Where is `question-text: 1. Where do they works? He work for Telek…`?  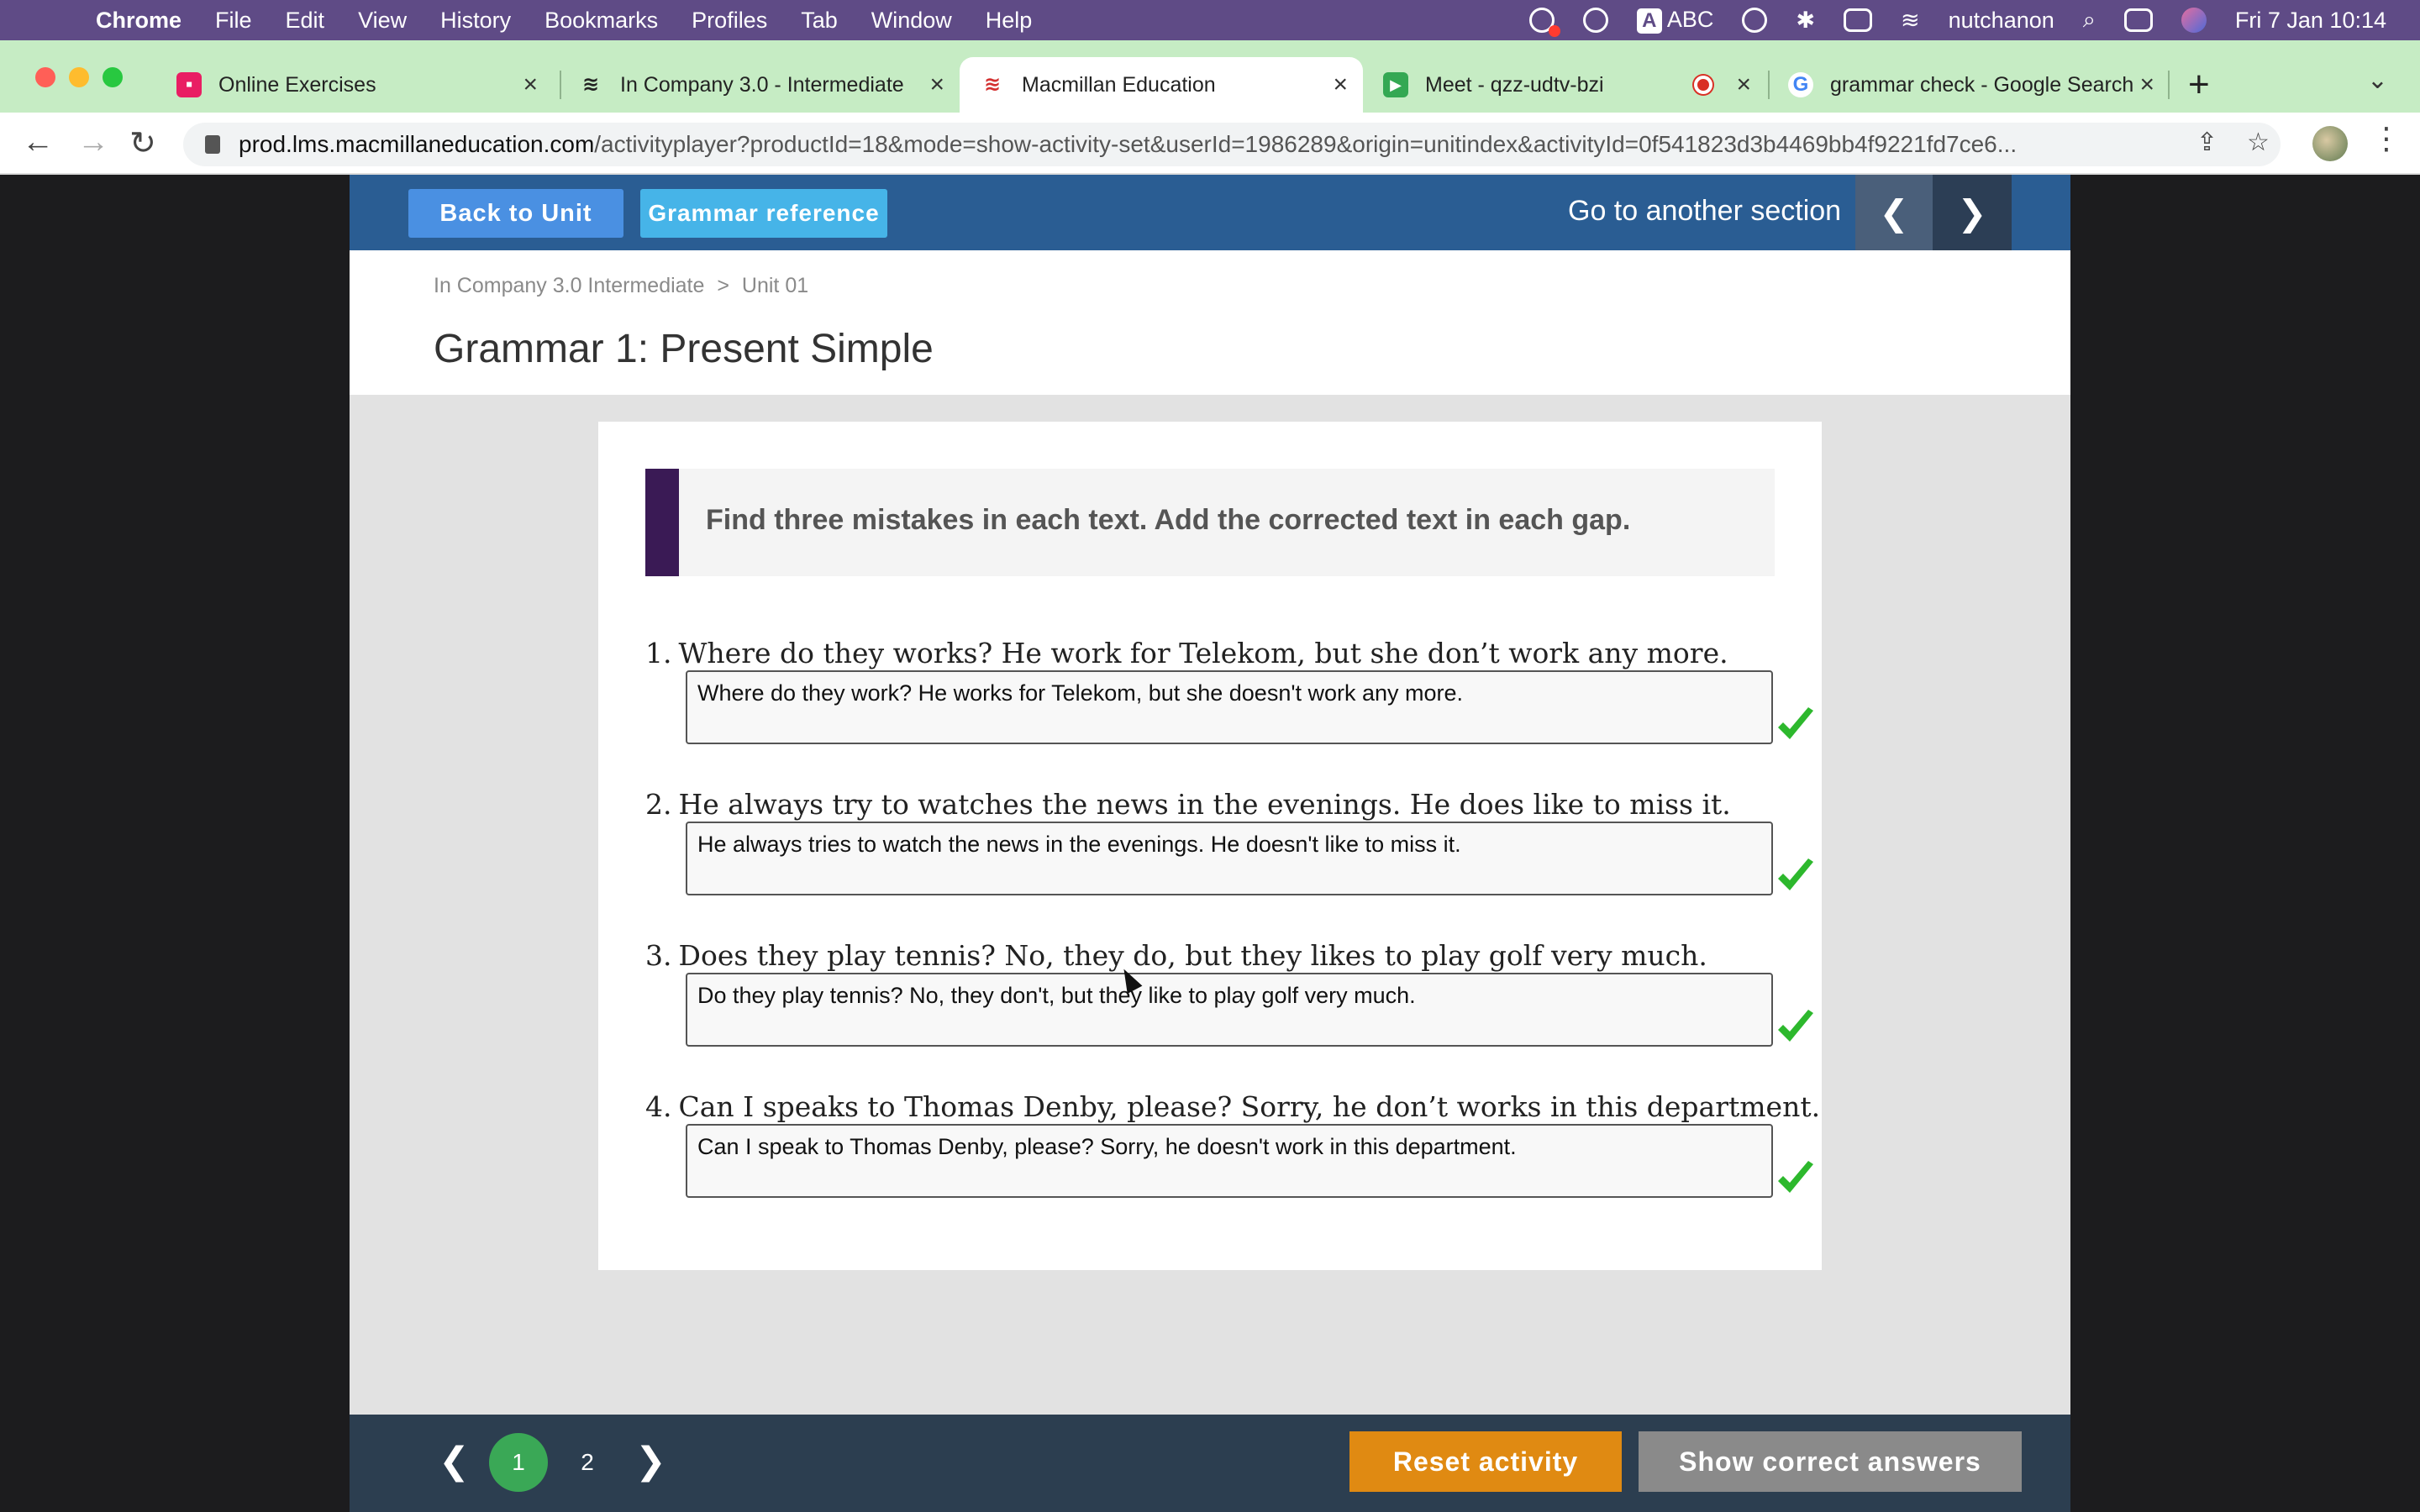 question-text: 1. Where do they works? He work for Telek… is located at coordinates (1186, 653).